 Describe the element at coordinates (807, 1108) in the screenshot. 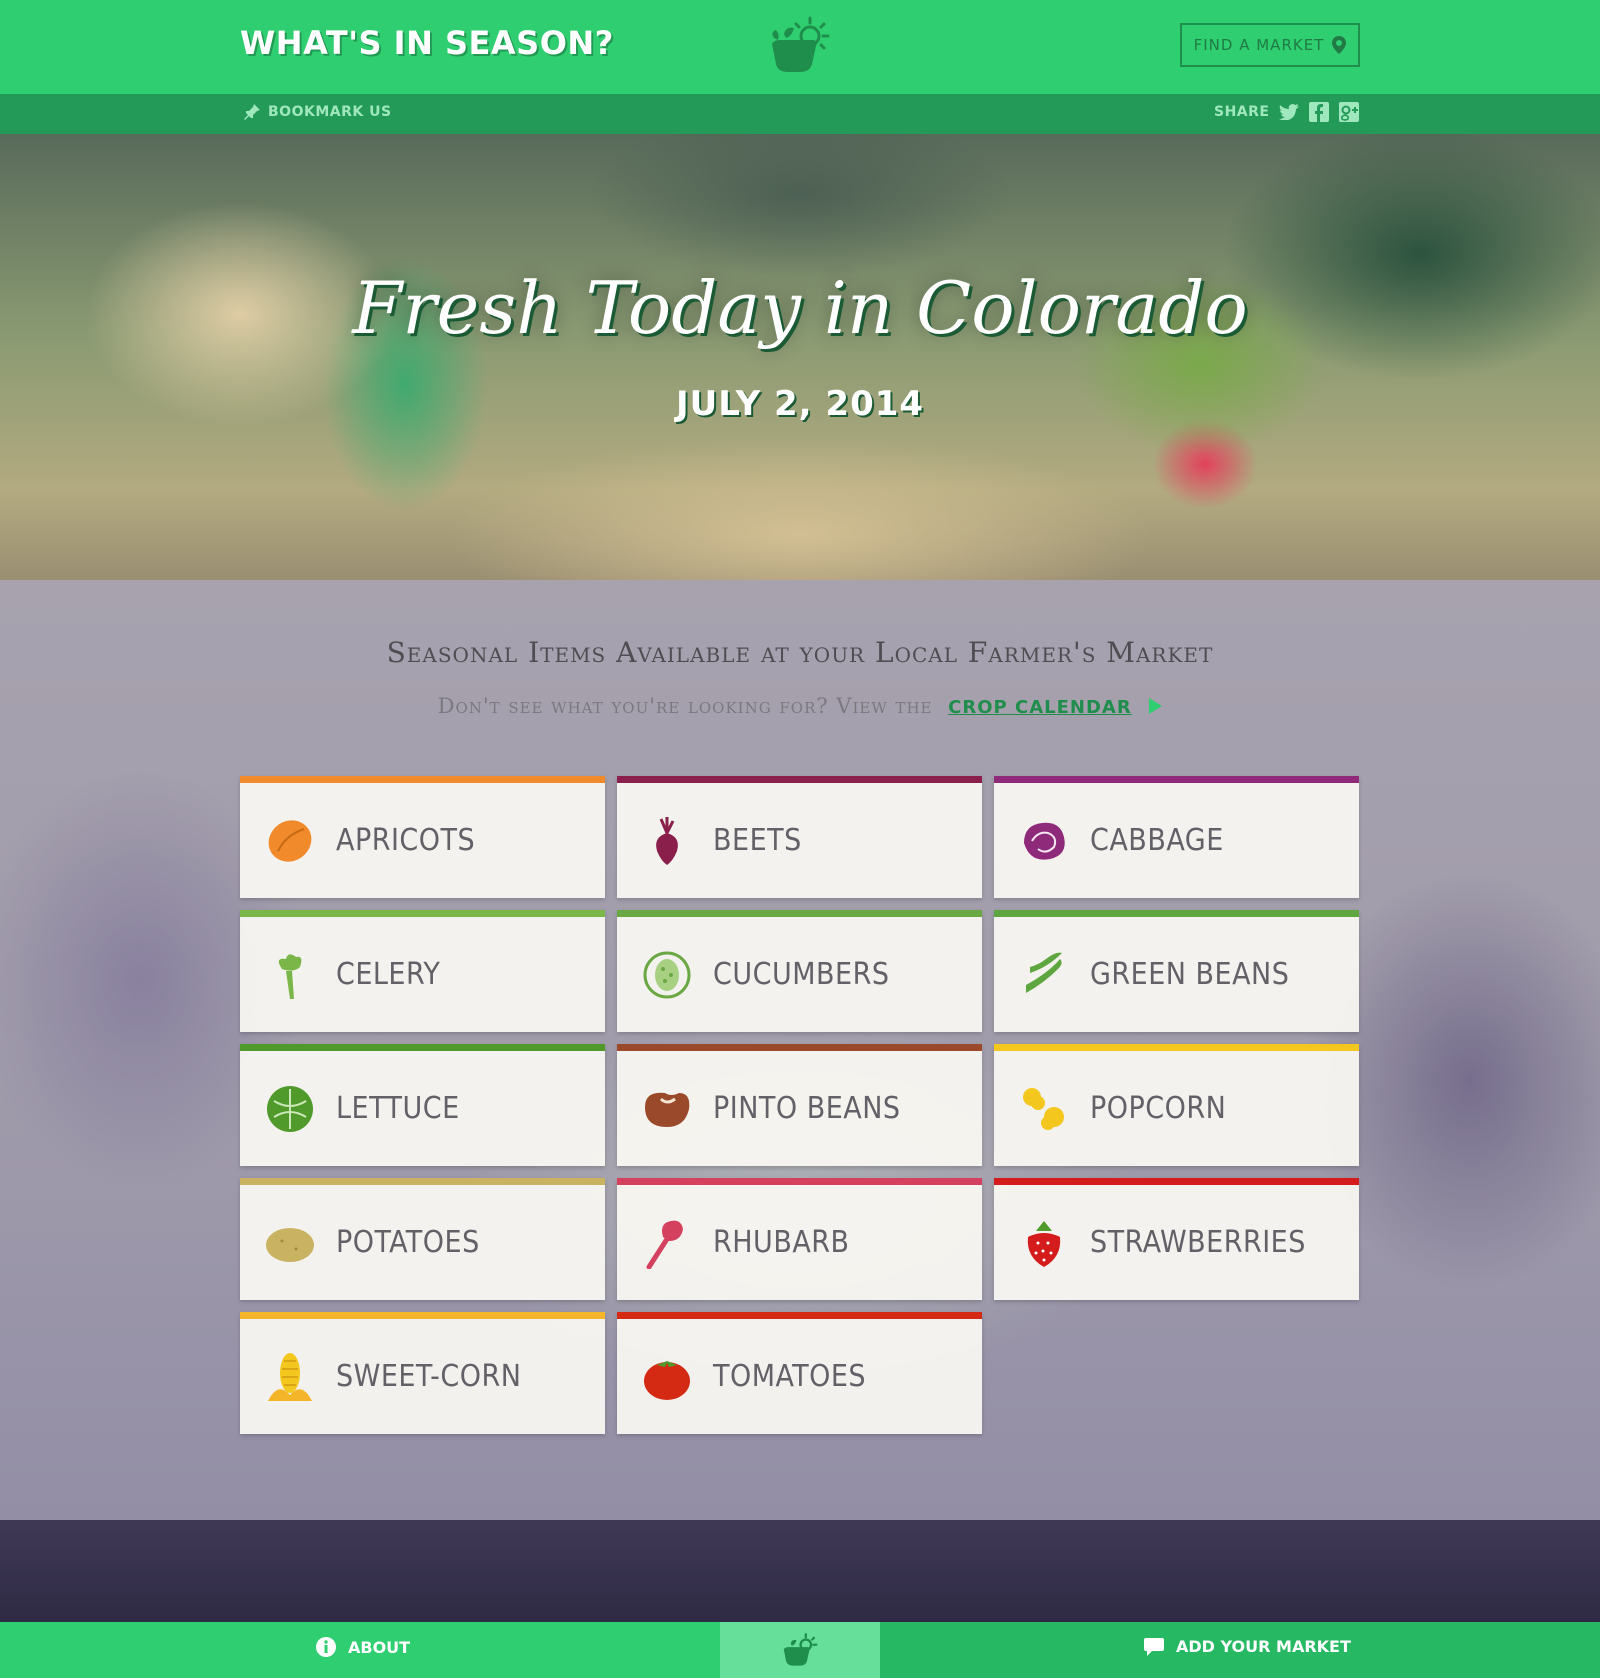

I see `produce-label: PINTO BEANS` at that location.